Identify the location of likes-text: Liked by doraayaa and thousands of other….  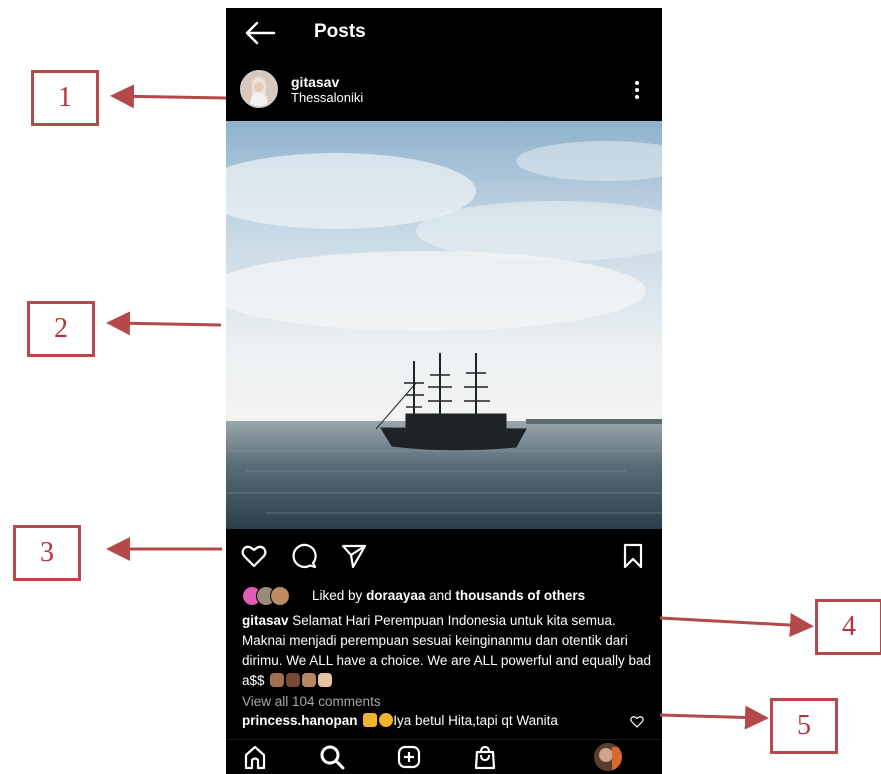
(448, 595).